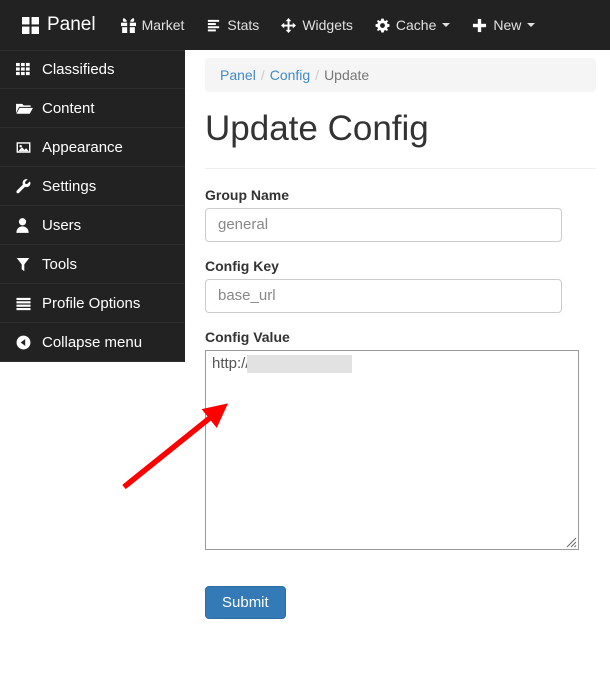 The image size is (610, 686). Describe the element at coordinates (92, 225) in the screenshot. I see `sidebar-item-users: Users` at that location.